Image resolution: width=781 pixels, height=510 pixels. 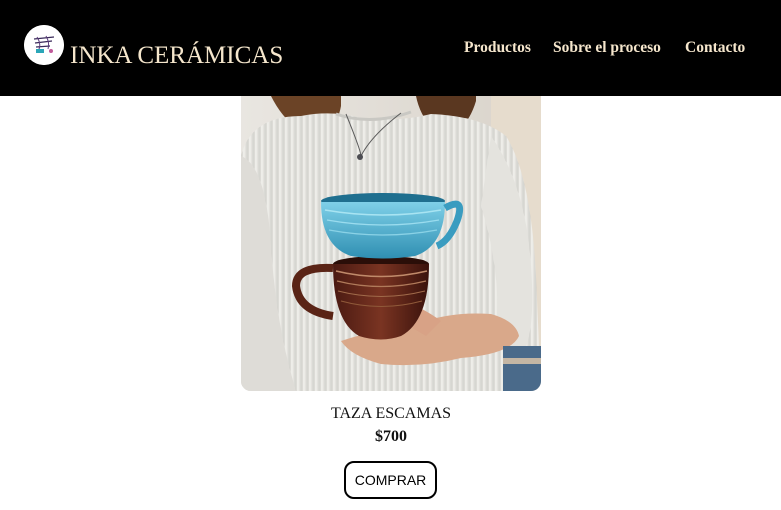 What do you see at coordinates (497, 48) in the screenshot?
I see `nav-item-productos: Productos` at bounding box center [497, 48].